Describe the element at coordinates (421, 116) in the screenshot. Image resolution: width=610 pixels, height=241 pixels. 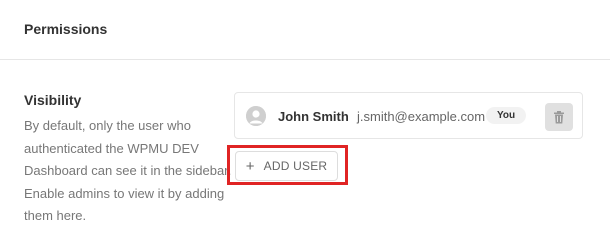
I see `user-email: j.smith@example.com` at that location.